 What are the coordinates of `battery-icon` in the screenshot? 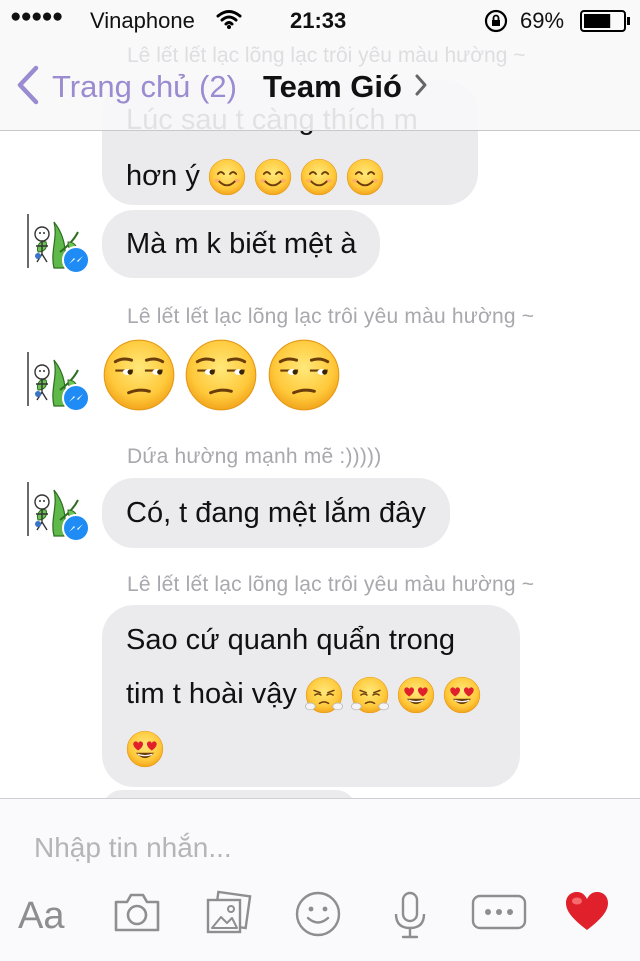 It's located at (606, 24).